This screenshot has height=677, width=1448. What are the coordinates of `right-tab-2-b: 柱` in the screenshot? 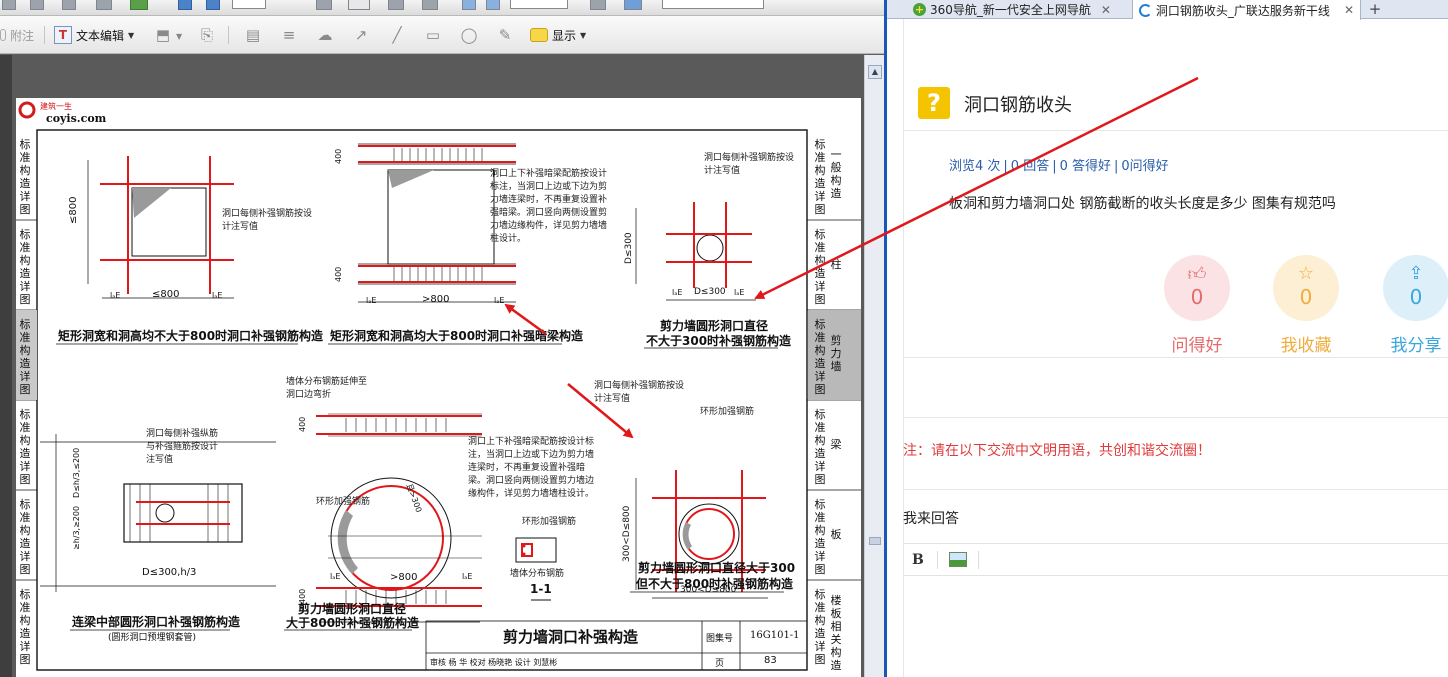 It's located at (836, 264).